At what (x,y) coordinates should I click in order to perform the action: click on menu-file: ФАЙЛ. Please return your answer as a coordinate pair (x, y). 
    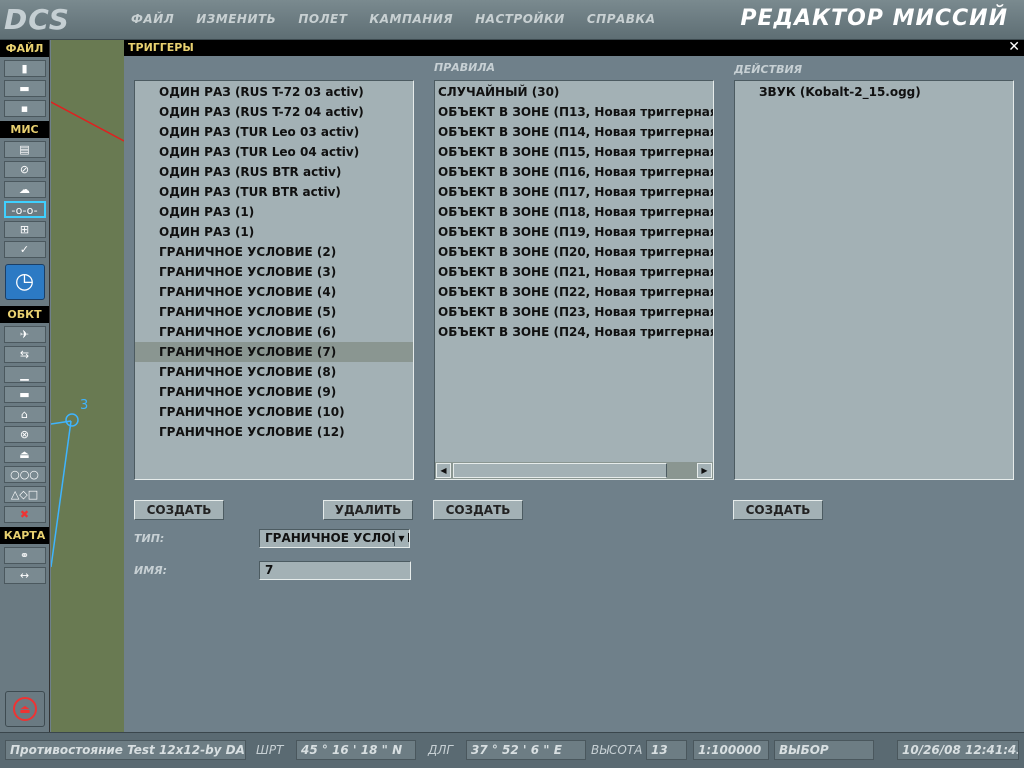
    Looking at the image, I should click on (152, 19).